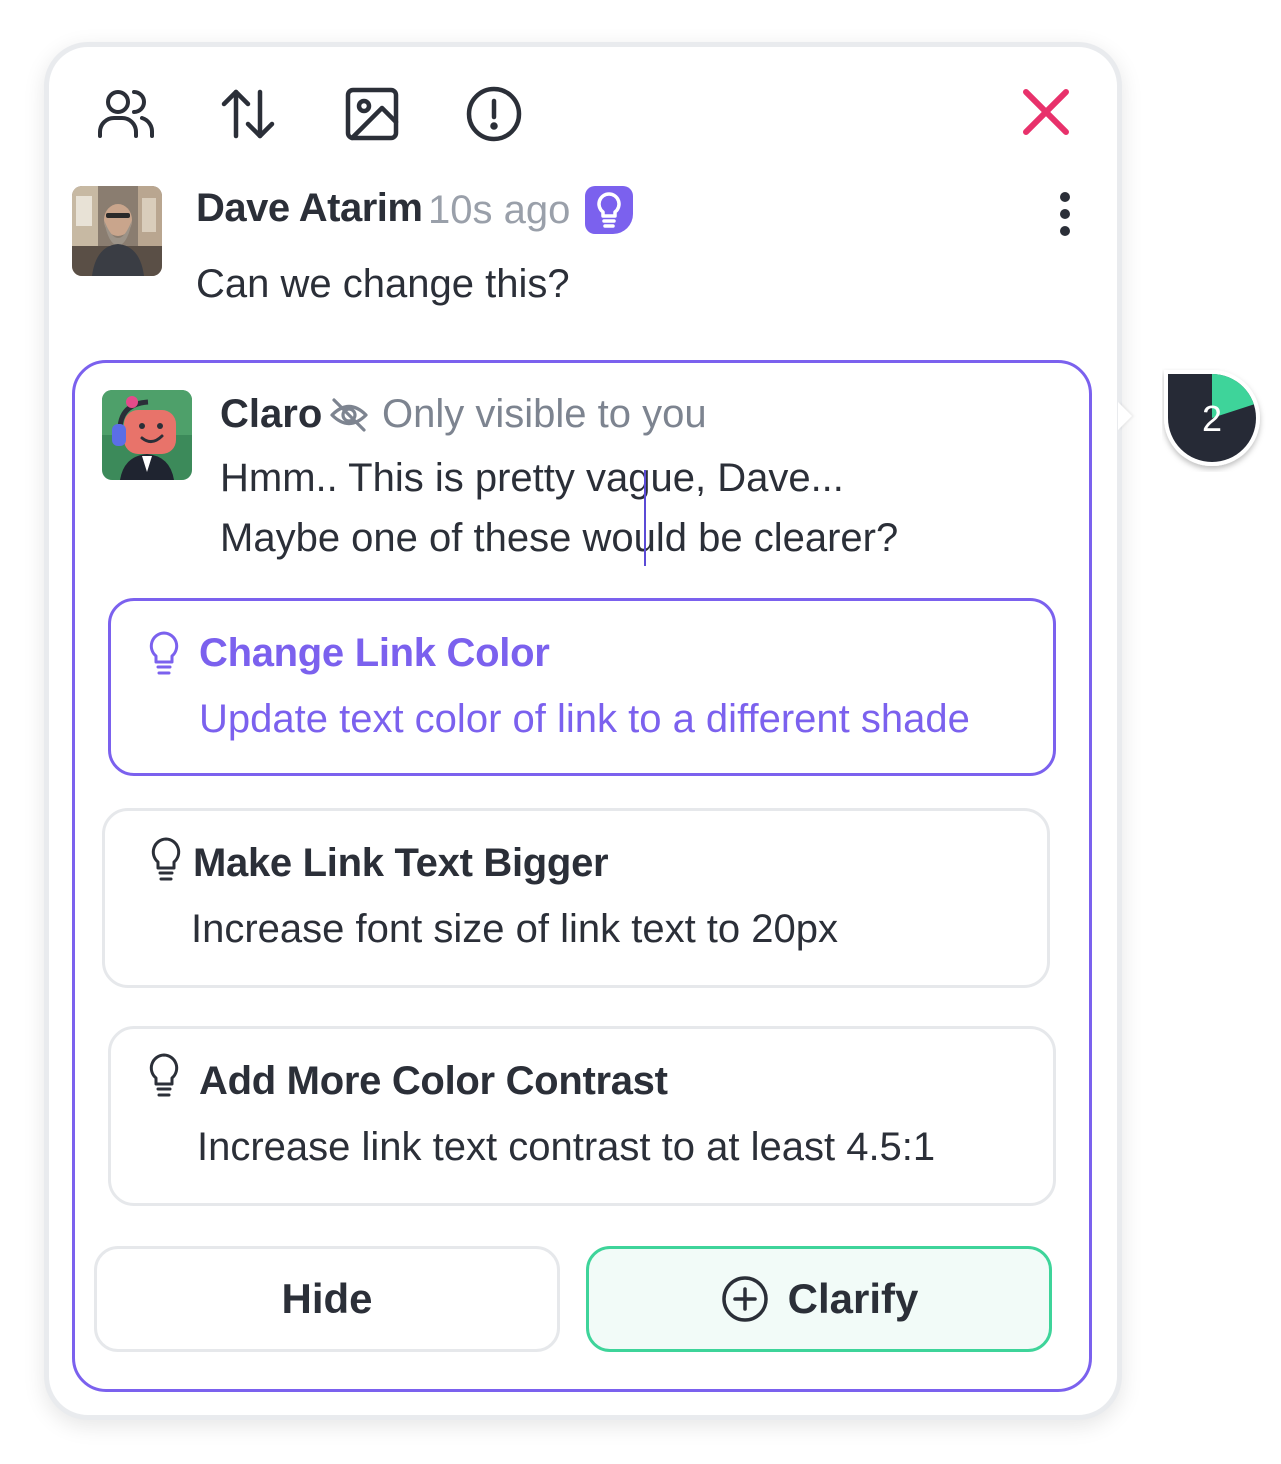 The image size is (1281, 1464). What do you see at coordinates (645, 518) in the screenshot?
I see `text-cursor` at bounding box center [645, 518].